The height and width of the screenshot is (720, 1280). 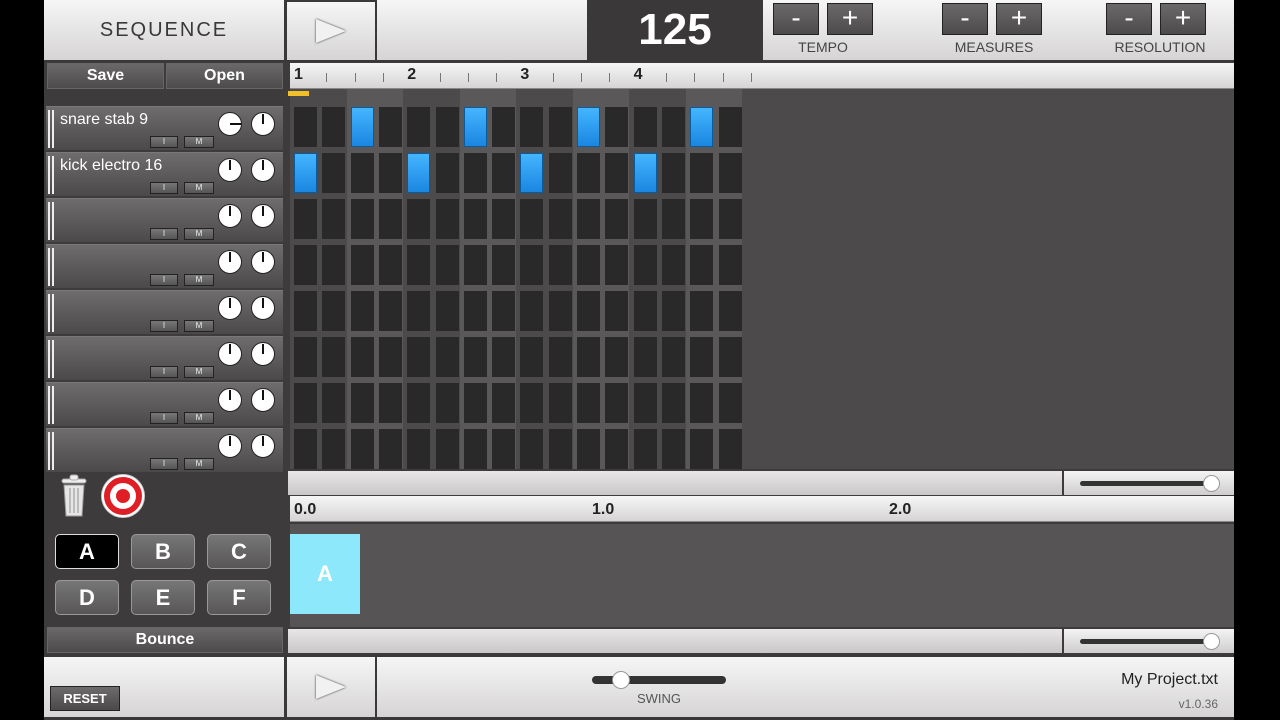 What do you see at coordinates (331, 687) in the screenshot?
I see `play-song-button` at bounding box center [331, 687].